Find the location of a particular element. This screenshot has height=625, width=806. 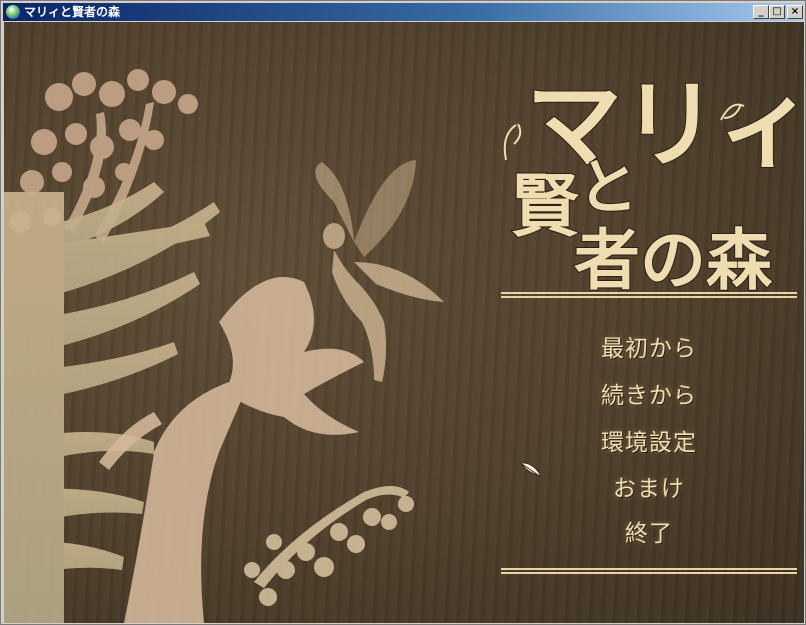

game-logo: マリィ 賢 と 者の森 is located at coordinates (649, 181).